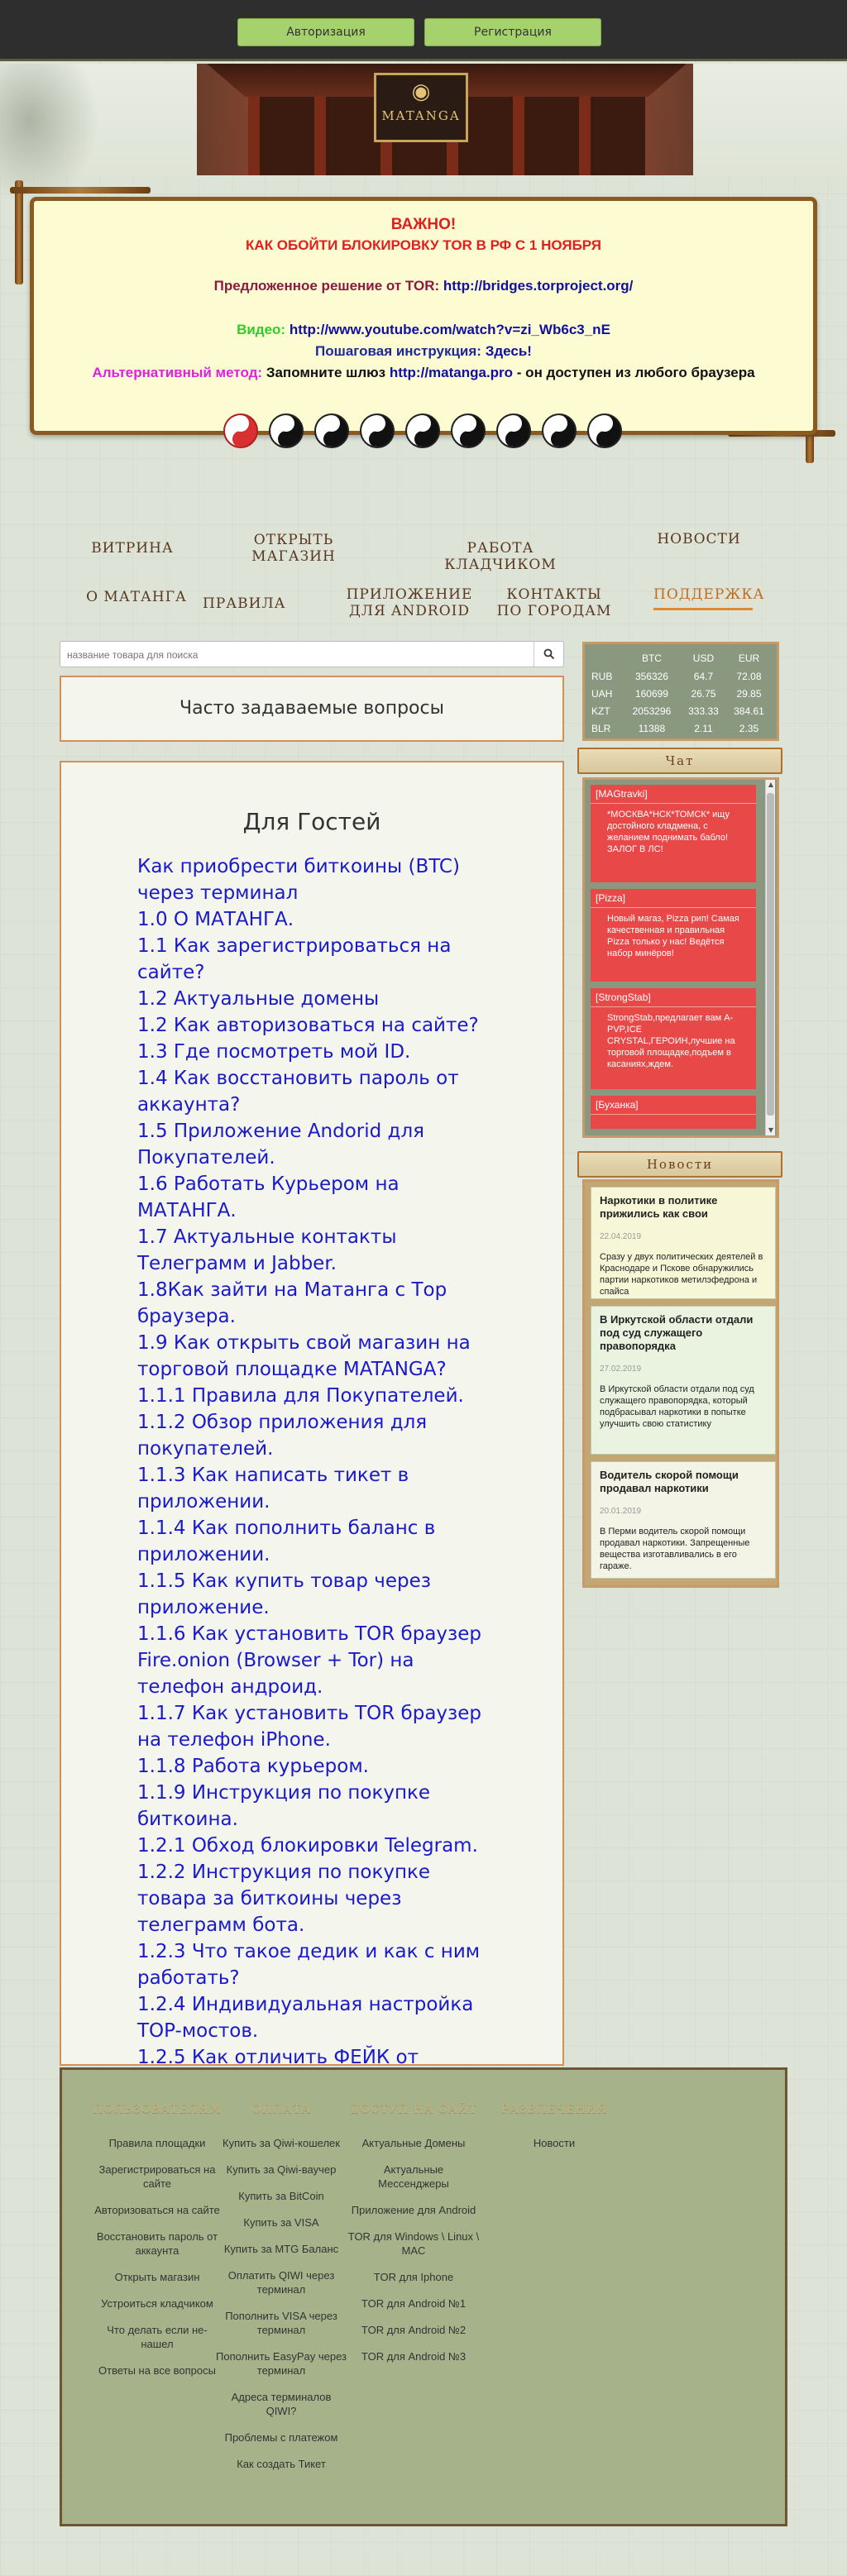 The image size is (847, 2576). What do you see at coordinates (281, 2464) in the screenshot?
I see `footer-link: Как создать Тикет` at bounding box center [281, 2464].